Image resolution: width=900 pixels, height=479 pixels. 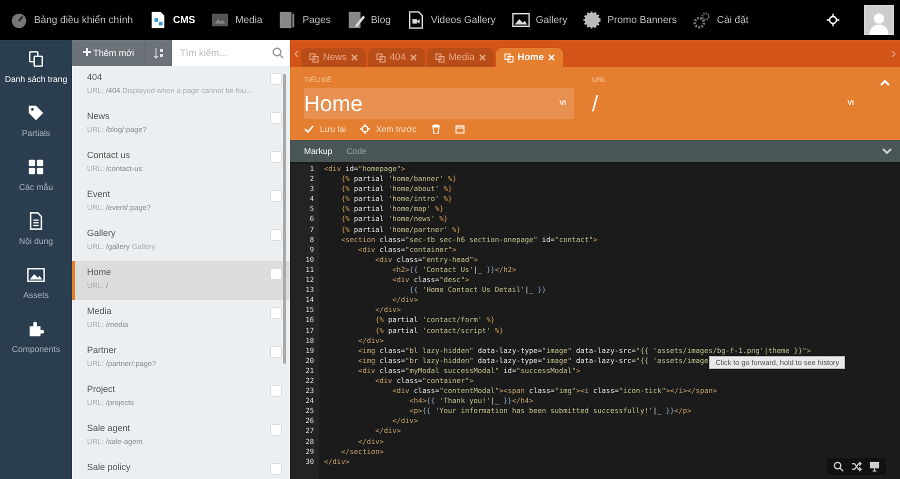 What do you see at coordinates (318, 151) in the screenshot?
I see `code-tab: Markup` at bounding box center [318, 151].